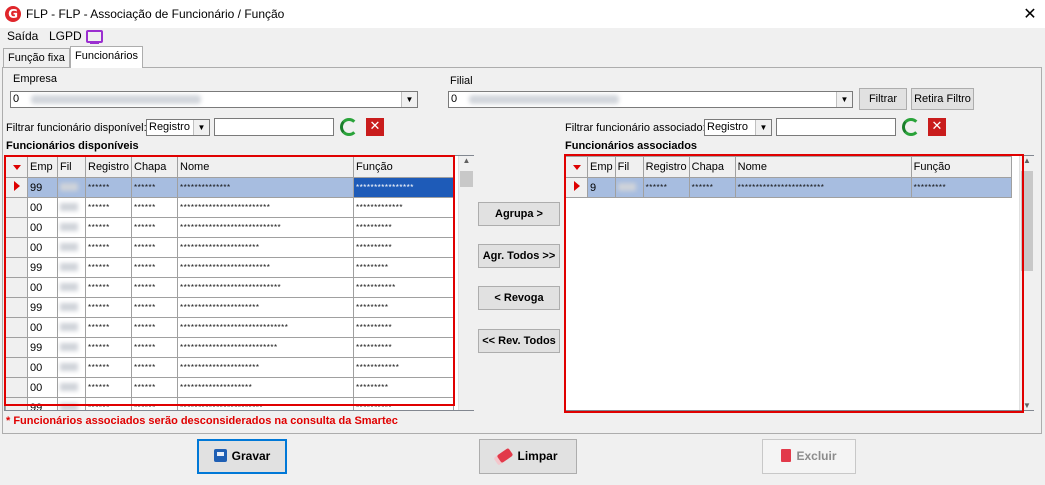  Describe the element at coordinates (505, 455) in the screenshot. I see `eraser-icon` at that location.